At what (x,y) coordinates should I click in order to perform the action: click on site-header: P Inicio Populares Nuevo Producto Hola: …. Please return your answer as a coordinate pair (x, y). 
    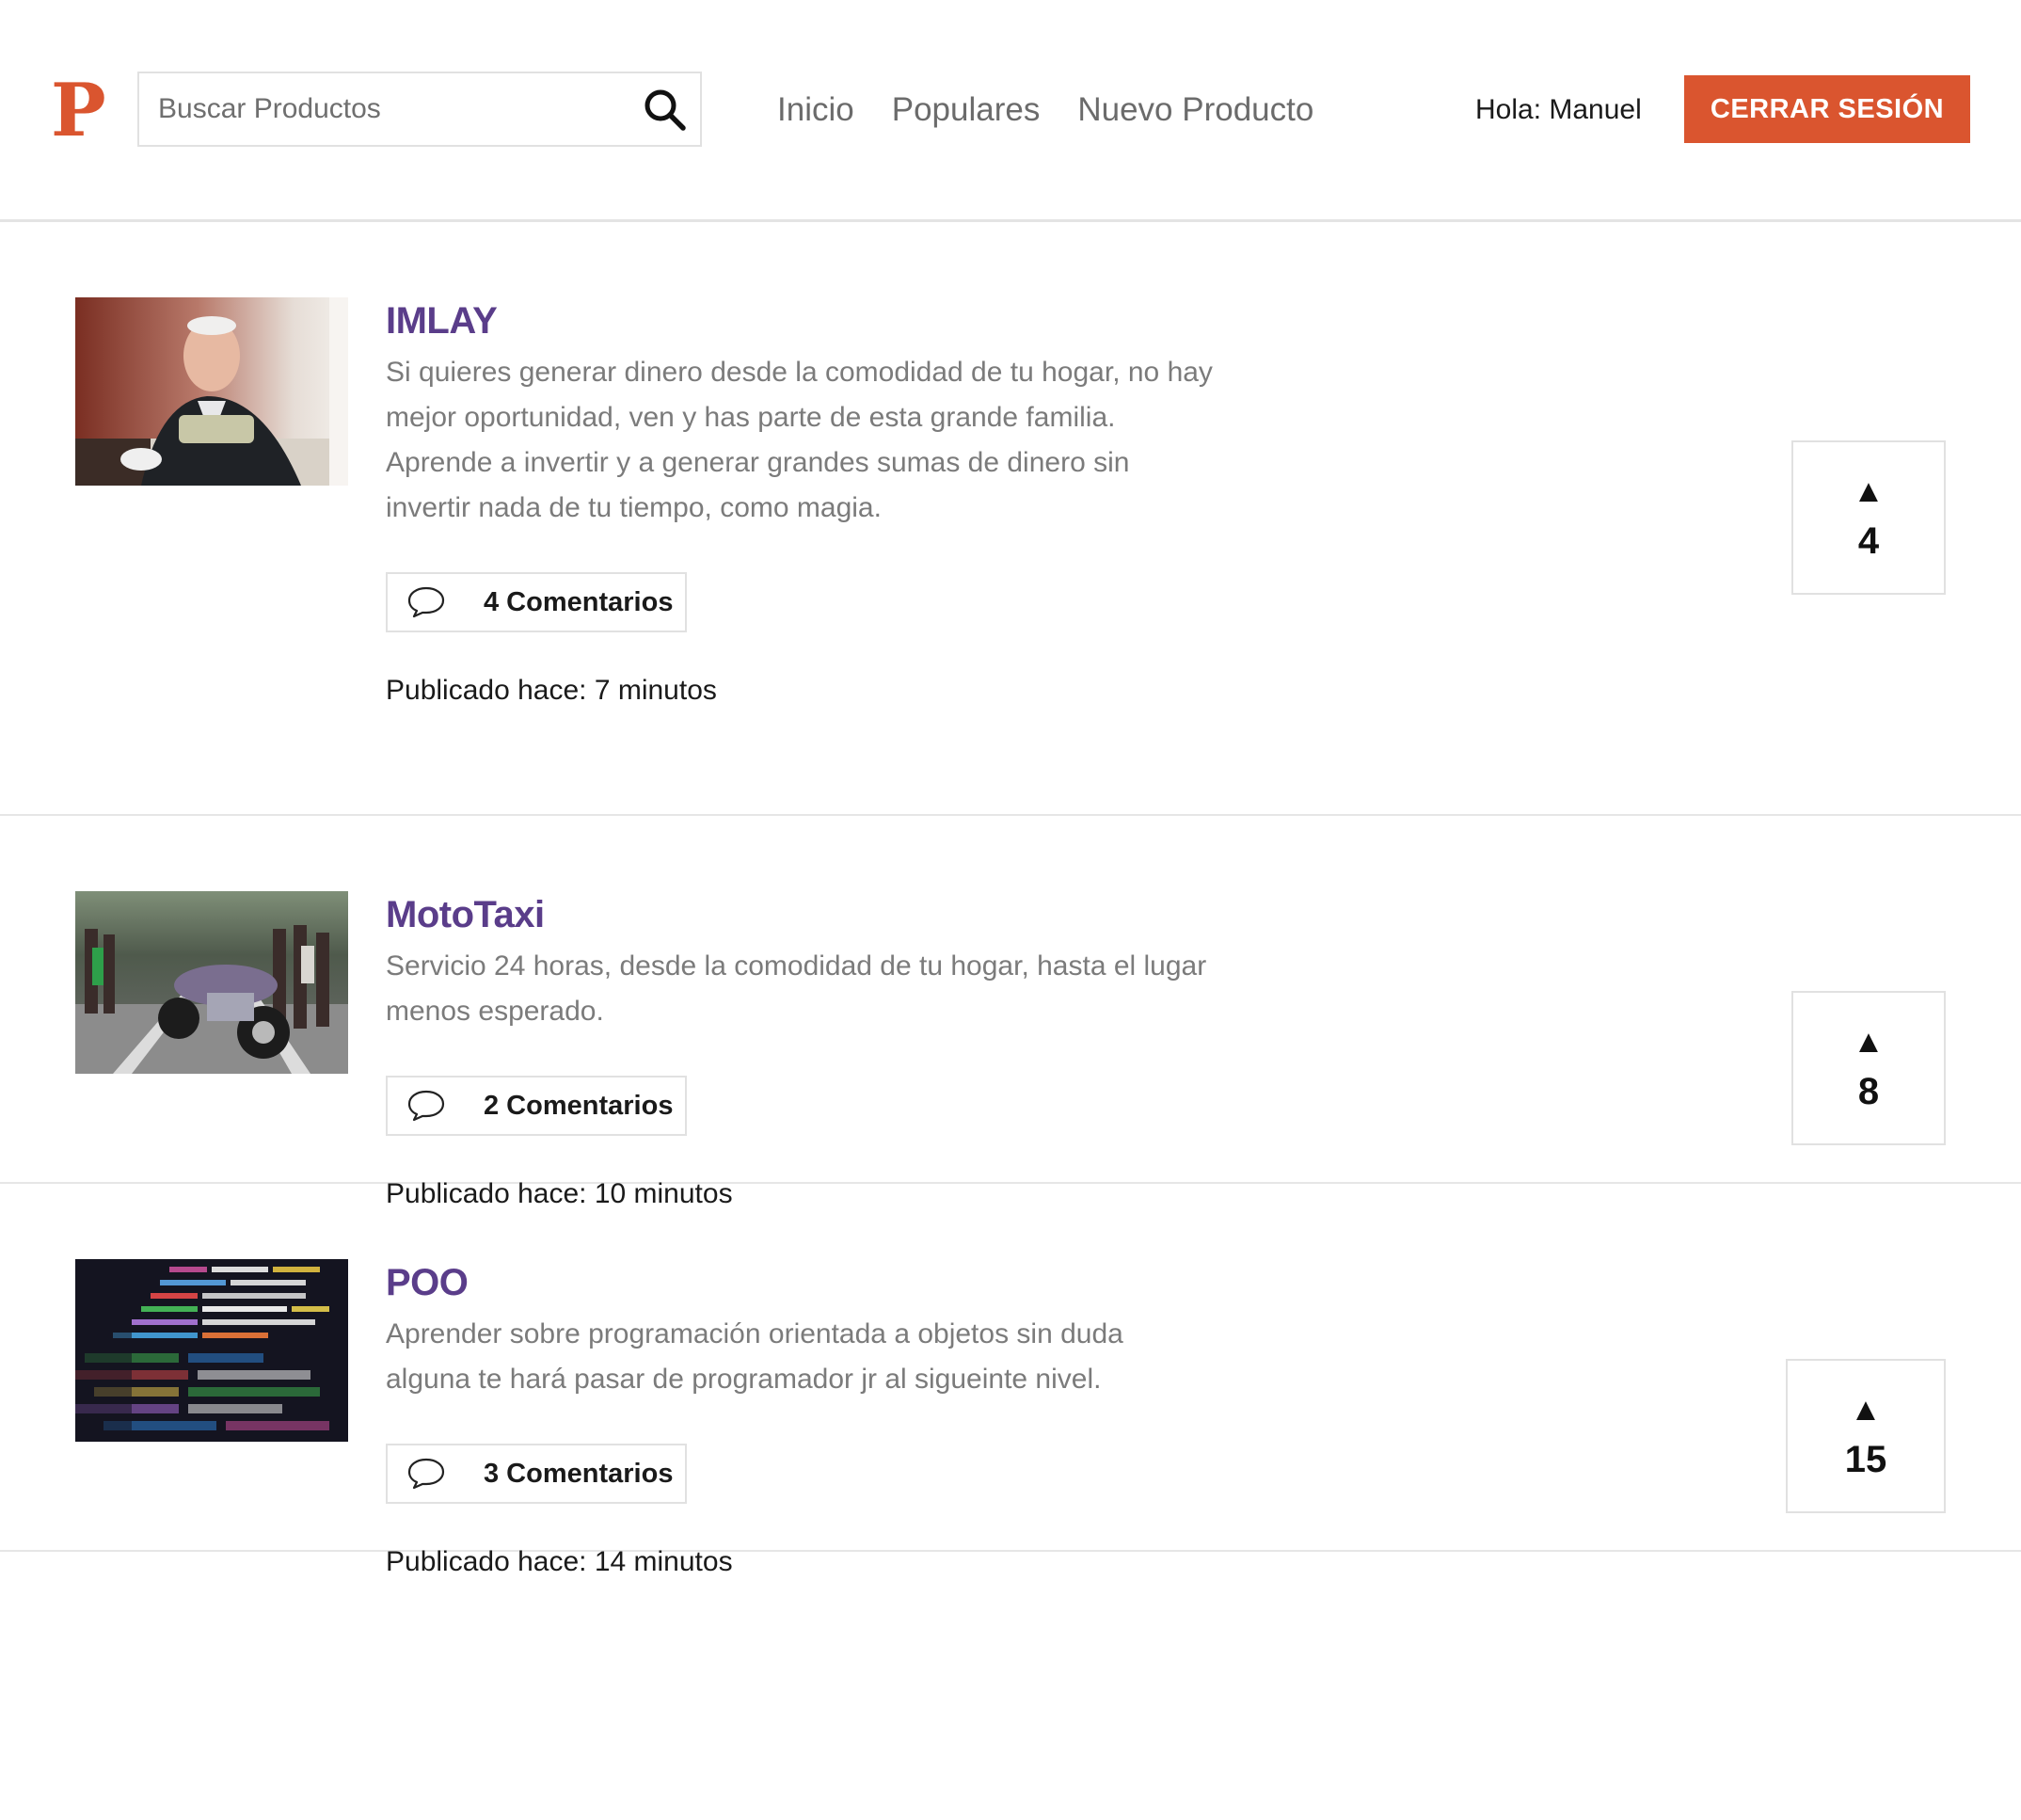
    Looking at the image, I should click on (1010, 111).